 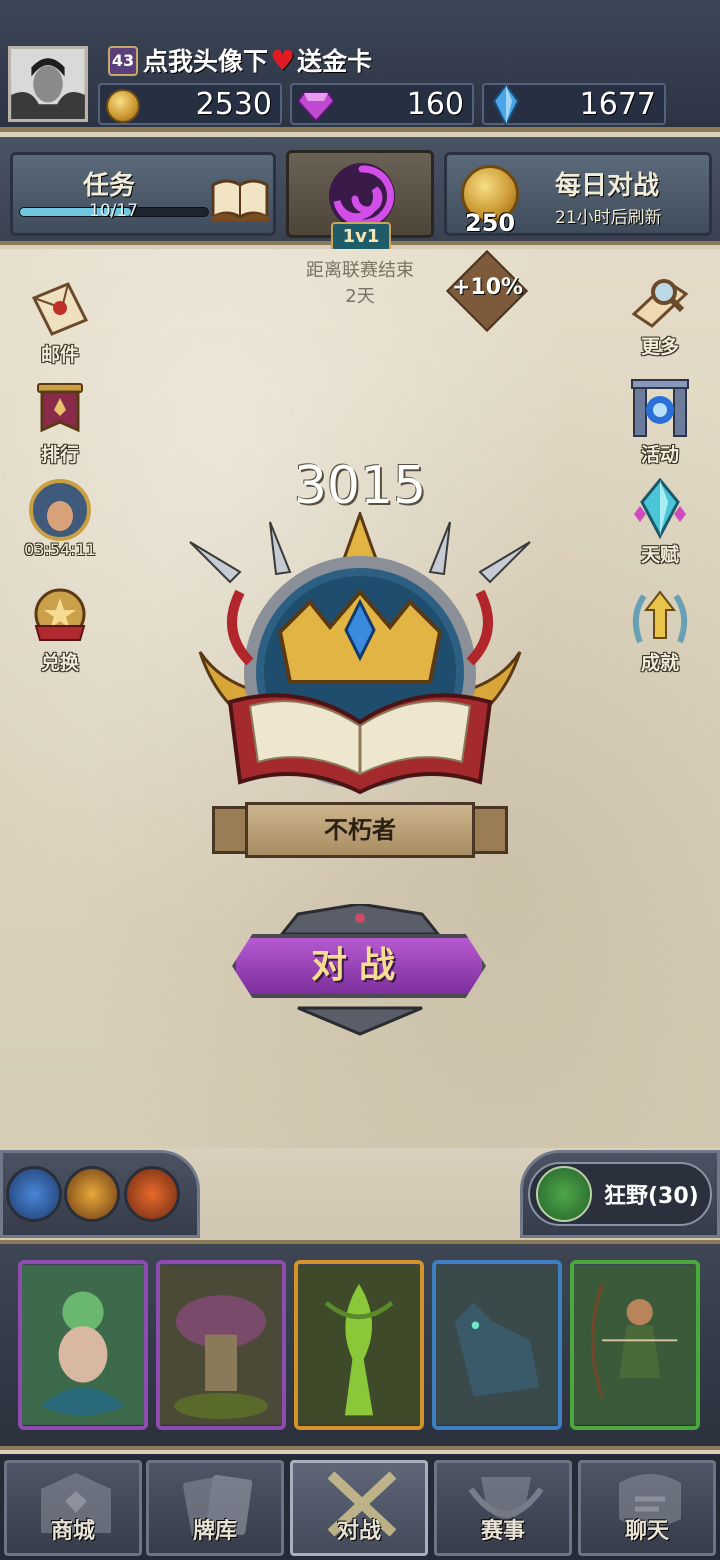 I want to click on magnifier-scroll-icon, so click(x=660, y=303).